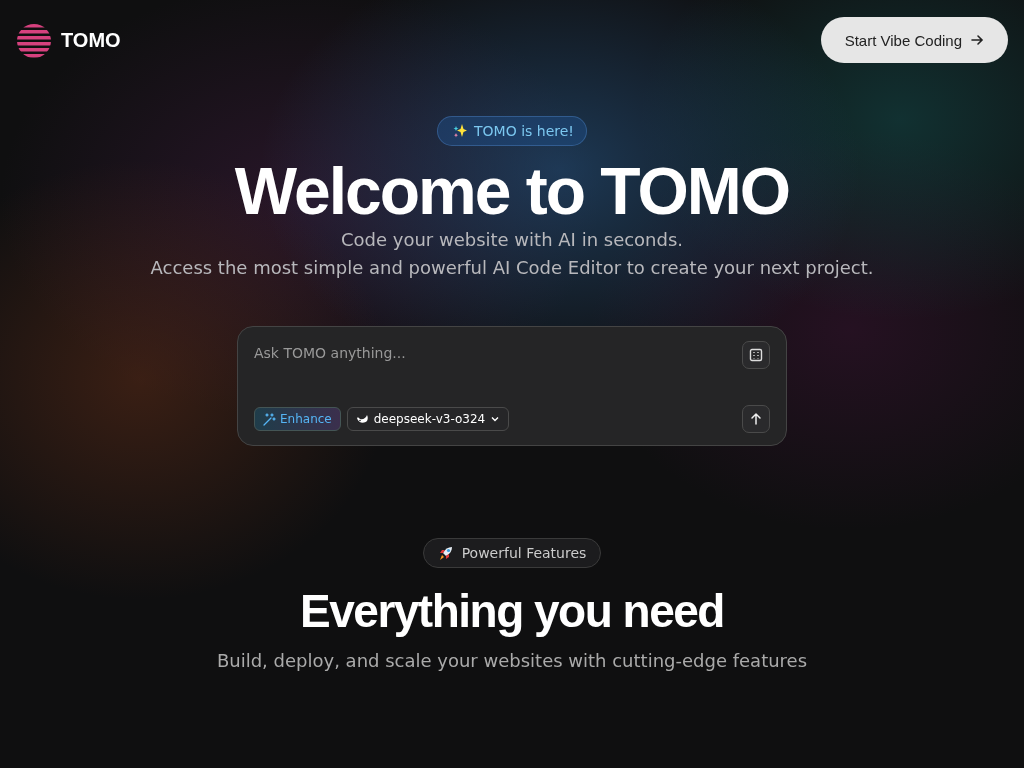 The width and height of the screenshot is (1024, 768). Describe the element at coordinates (512, 660) in the screenshot. I see `section-subtitle: Build, deploy, and scale your websites with cutting-edge features` at that location.